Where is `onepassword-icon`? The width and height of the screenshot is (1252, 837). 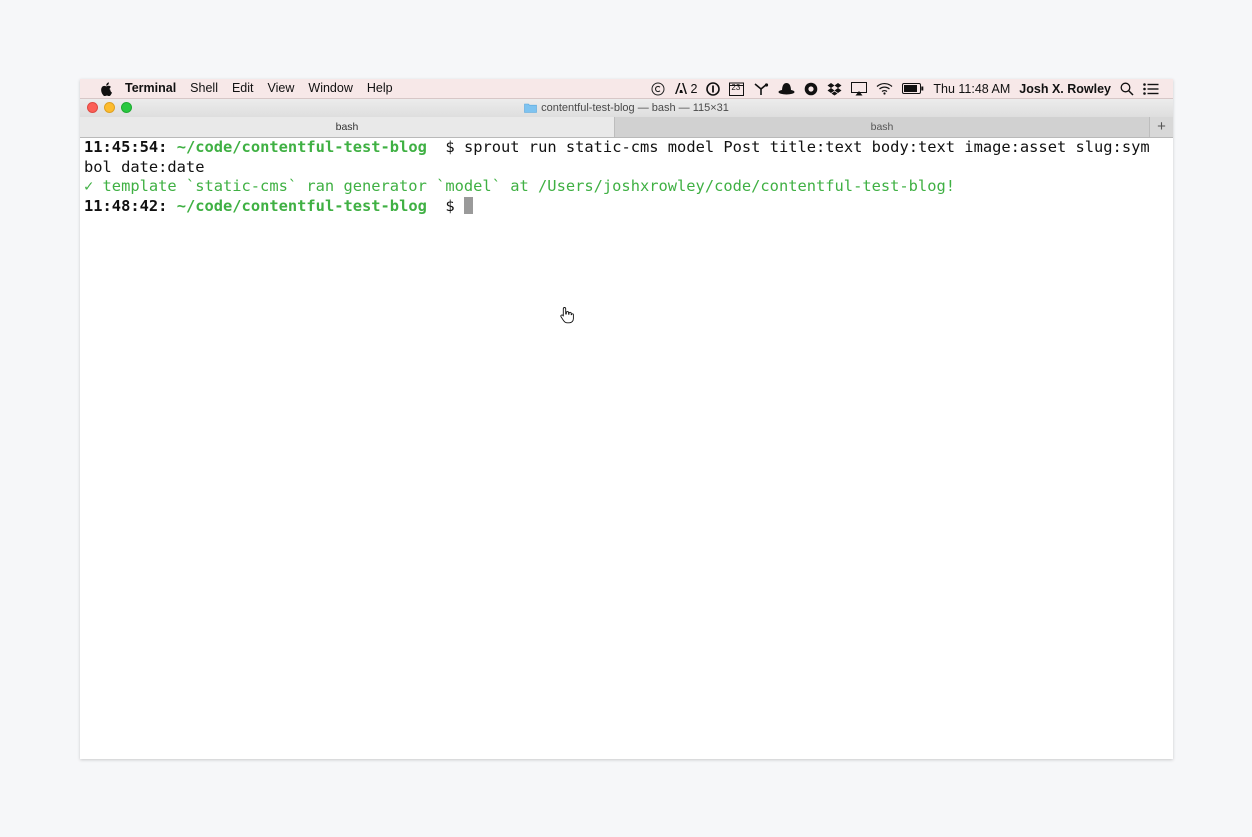 onepassword-icon is located at coordinates (713, 88).